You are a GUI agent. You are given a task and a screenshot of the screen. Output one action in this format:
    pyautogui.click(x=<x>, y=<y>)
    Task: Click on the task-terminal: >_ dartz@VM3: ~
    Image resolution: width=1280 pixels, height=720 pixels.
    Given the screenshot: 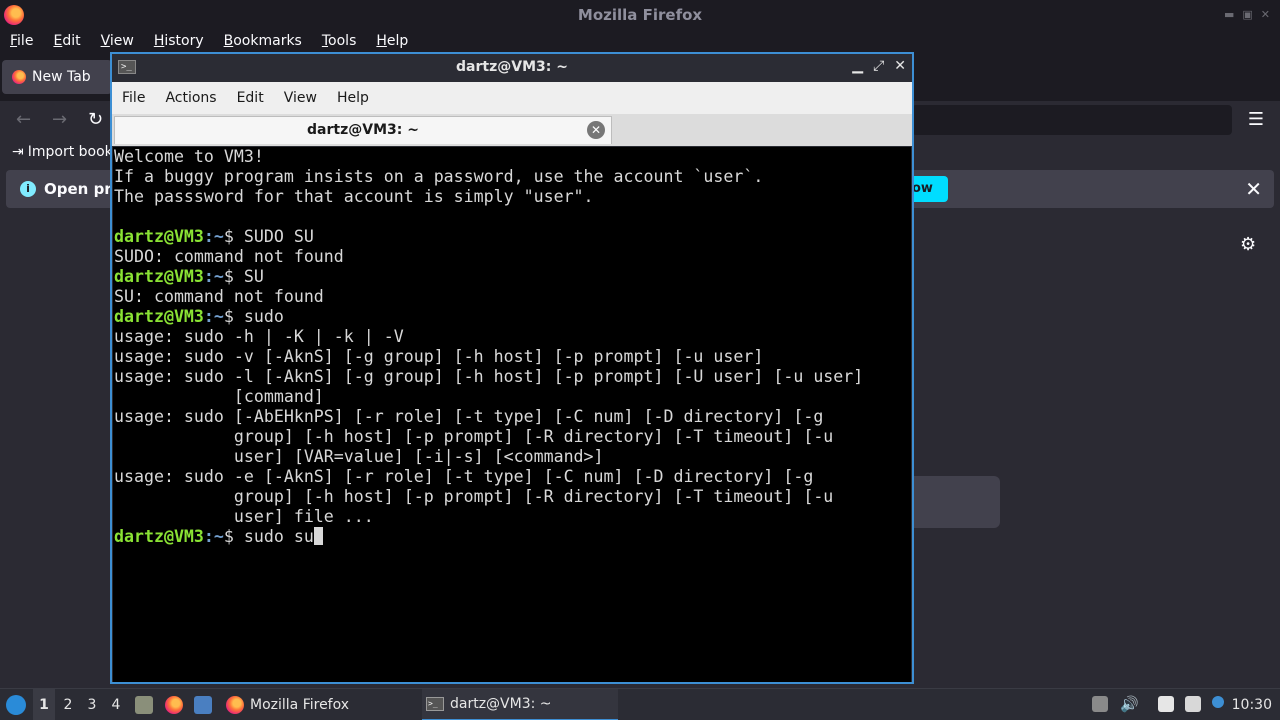 What is the action you would take?
    pyautogui.click(x=520, y=704)
    